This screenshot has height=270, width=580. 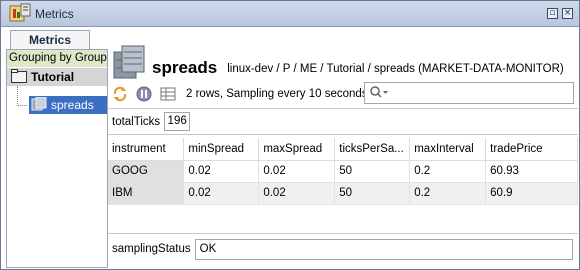 What do you see at coordinates (552, 13) in the screenshot?
I see `minimize-button: ▫` at bounding box center [552, 13].